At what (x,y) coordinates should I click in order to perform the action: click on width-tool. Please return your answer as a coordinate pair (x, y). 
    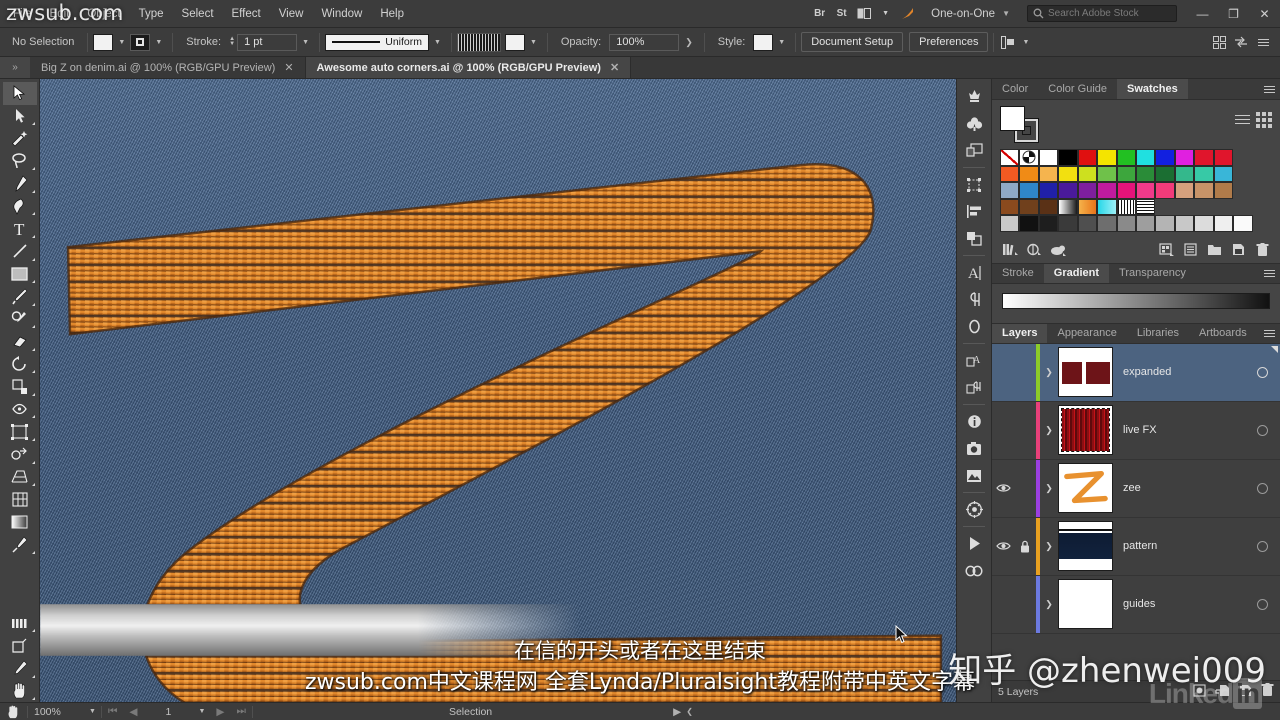
    Looking at the image, I should click on (20, 409).